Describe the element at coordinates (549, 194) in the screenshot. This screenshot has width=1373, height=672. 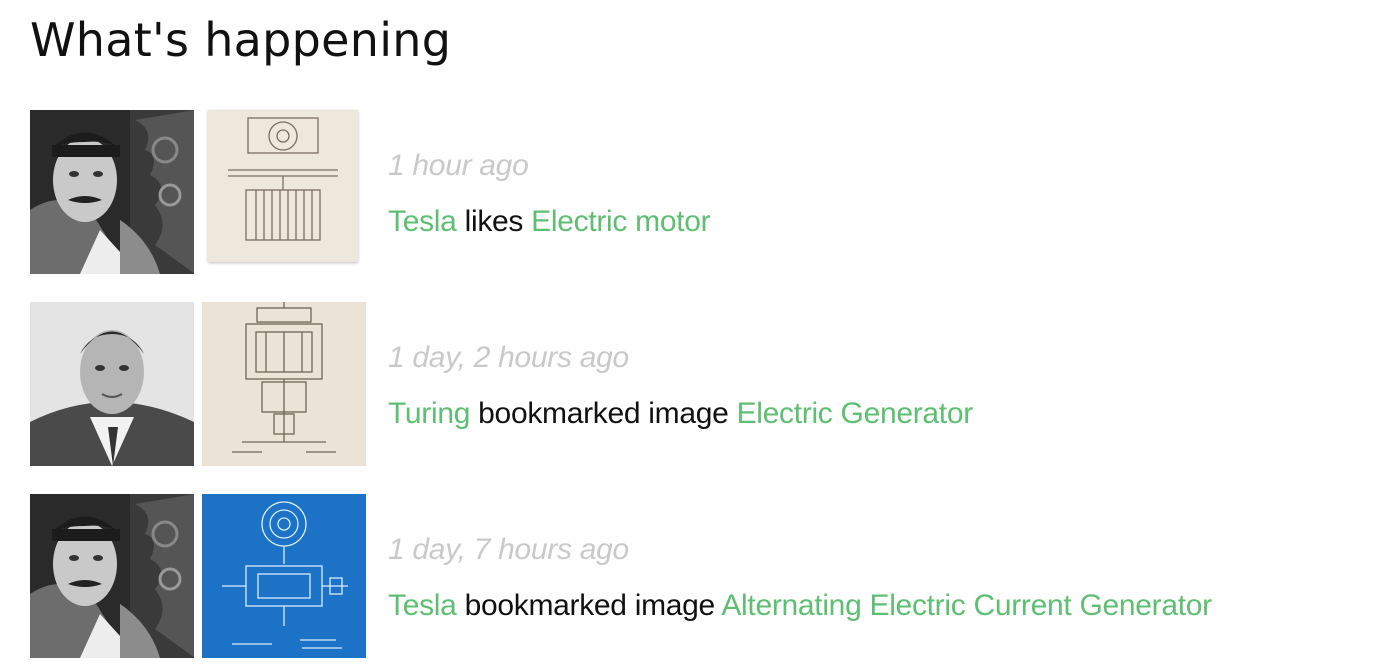
I see `feed-item-meta: 1 hour ago Tesla likes Electric motor` at that location.